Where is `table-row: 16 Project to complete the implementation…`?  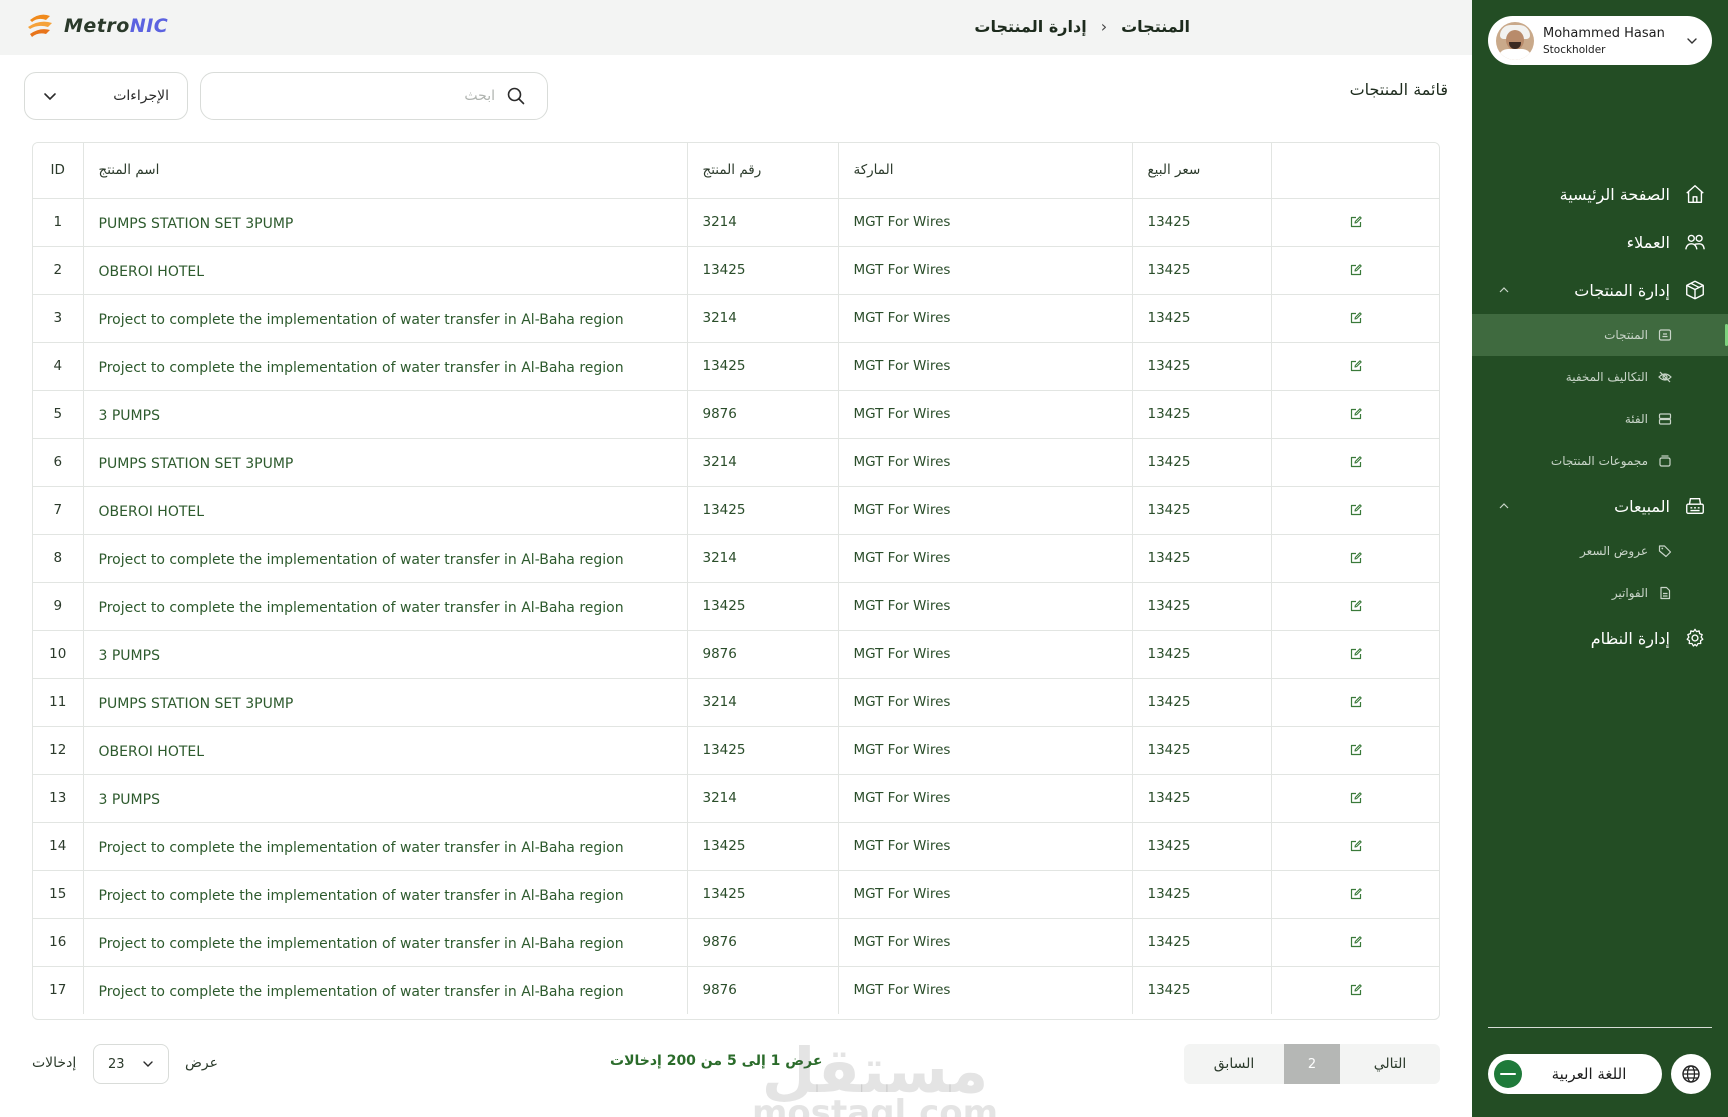 table-row: 16 Project to complete the implementation… is located at coordinates (736, 942).